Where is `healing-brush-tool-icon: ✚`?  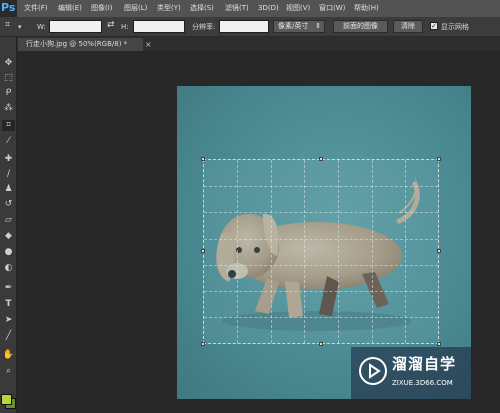
healing-brush-tool-icon: ✚ is located at coordinates (8, 159).